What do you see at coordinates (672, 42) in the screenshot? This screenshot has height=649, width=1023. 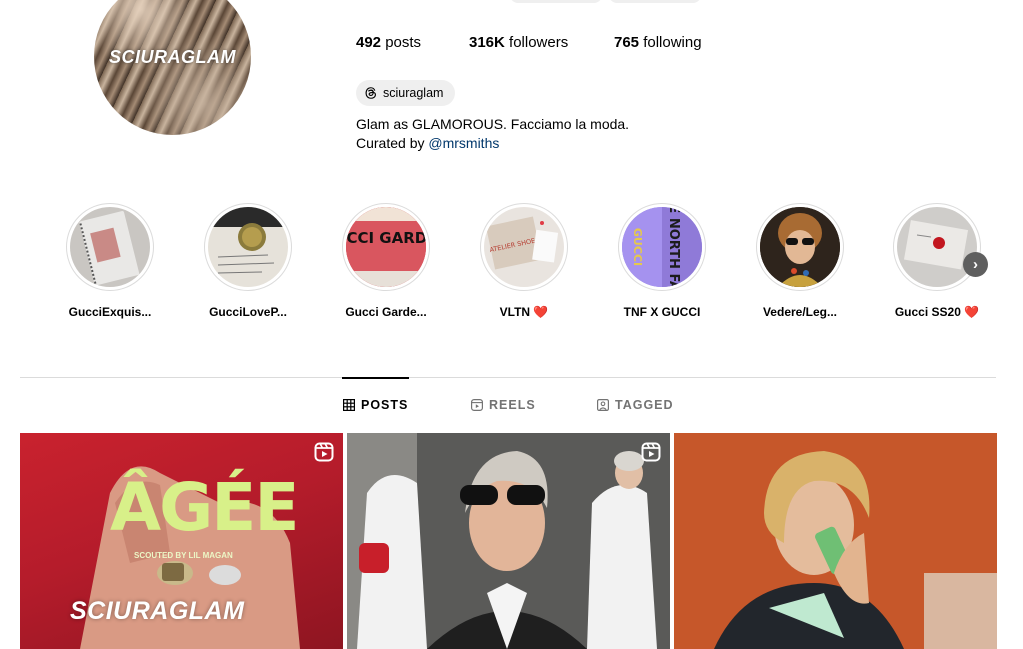 I see `following-count-label: following` at bounding box center [672, 42].